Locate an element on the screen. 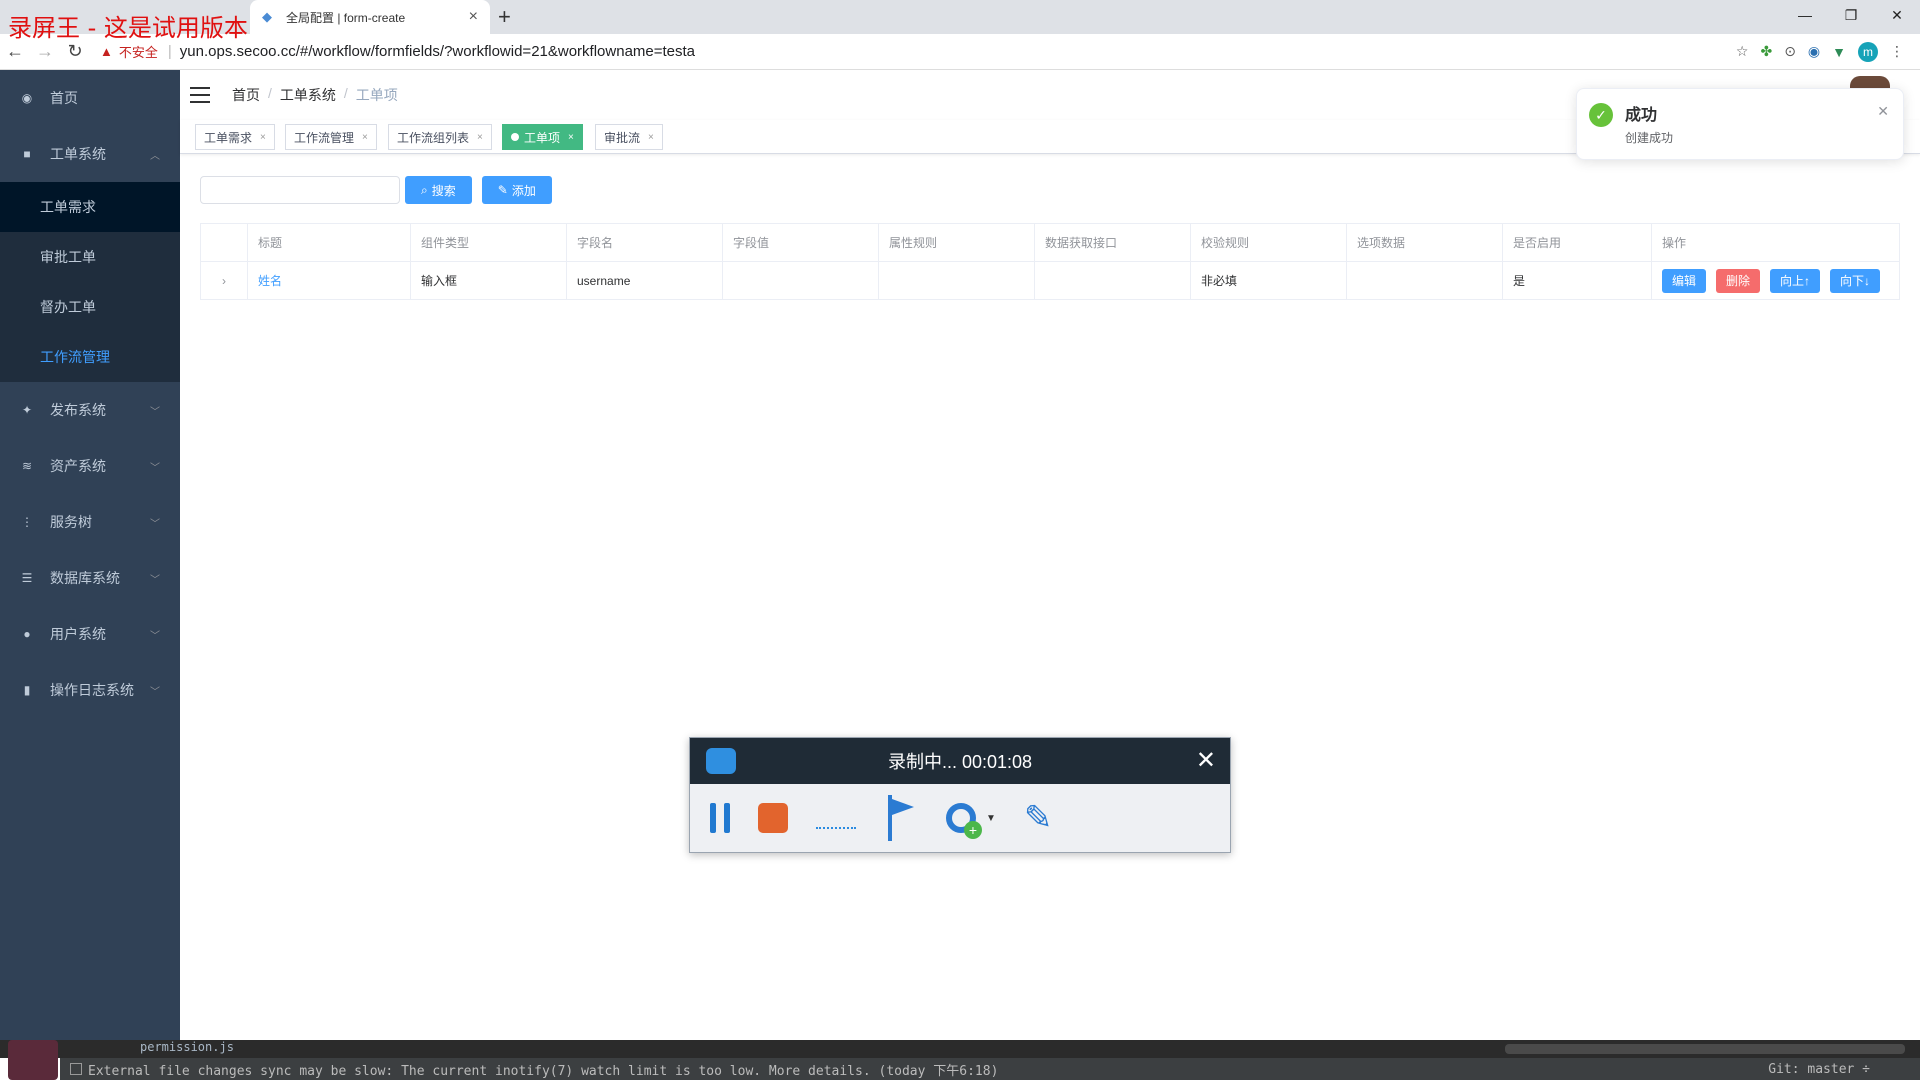 This screenshot has width=1920, height=1080. tag-workflow-manage: 工作流管理 × is located at coordinates (331, 137).